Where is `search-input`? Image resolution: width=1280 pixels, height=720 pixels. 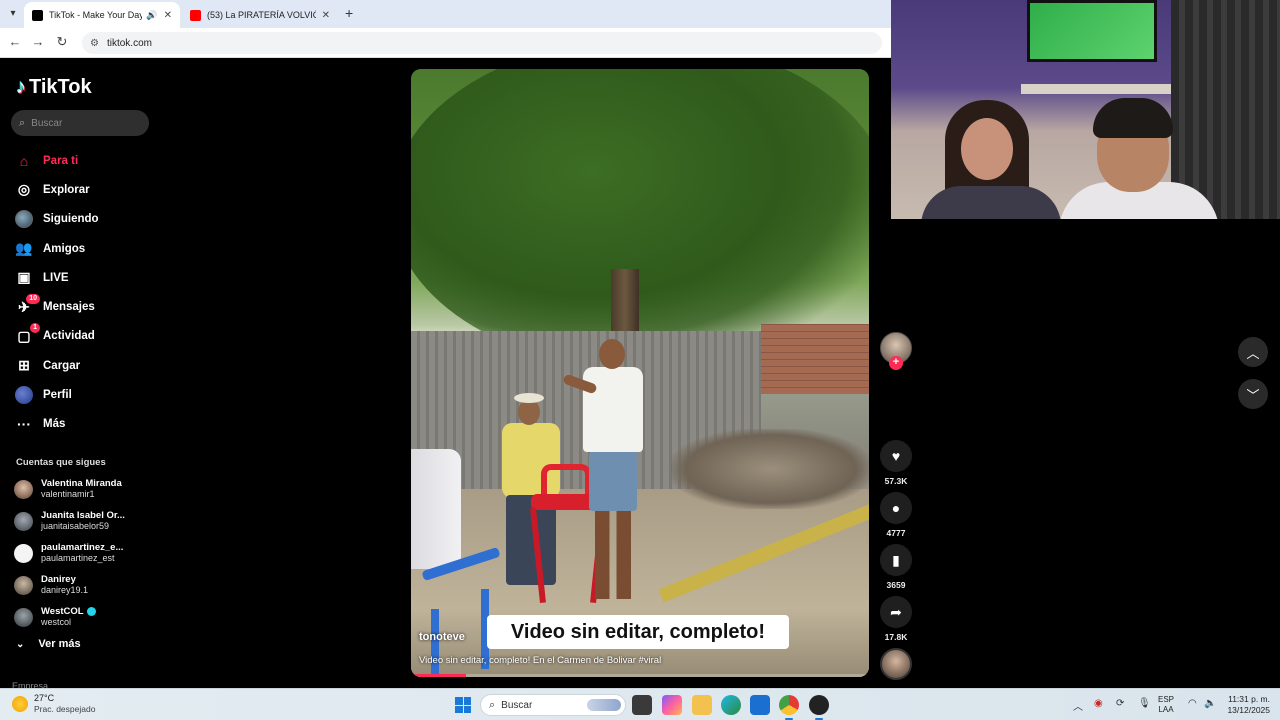 search-input is located at coordinates (81, 123).